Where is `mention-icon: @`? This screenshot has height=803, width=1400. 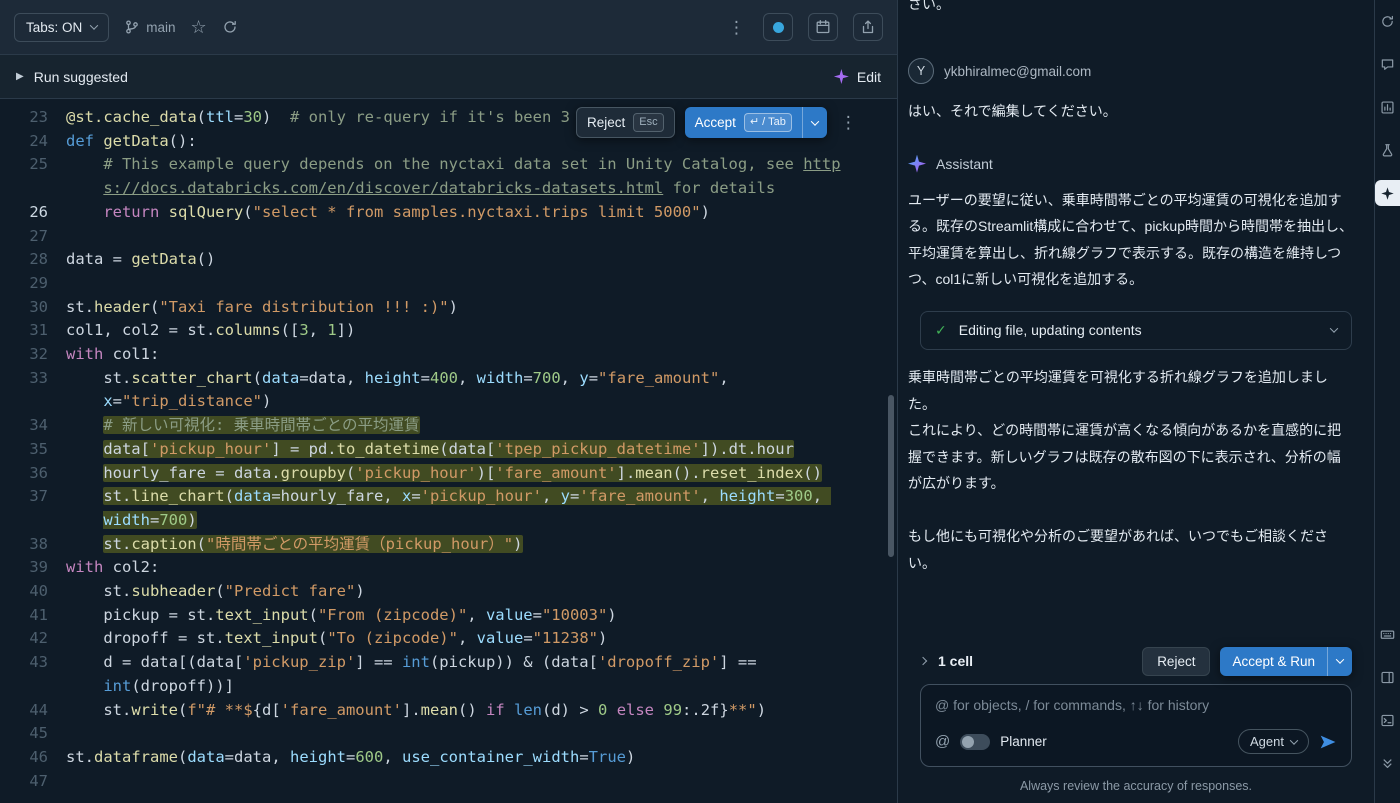
mention-icon: @ is located at coordinates (942, 741).